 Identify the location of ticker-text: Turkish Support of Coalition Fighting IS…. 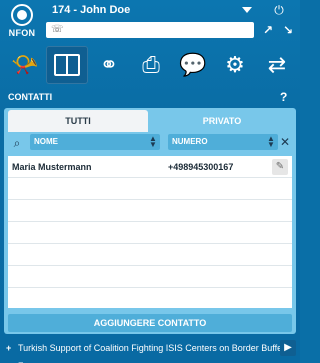
(159, 351).